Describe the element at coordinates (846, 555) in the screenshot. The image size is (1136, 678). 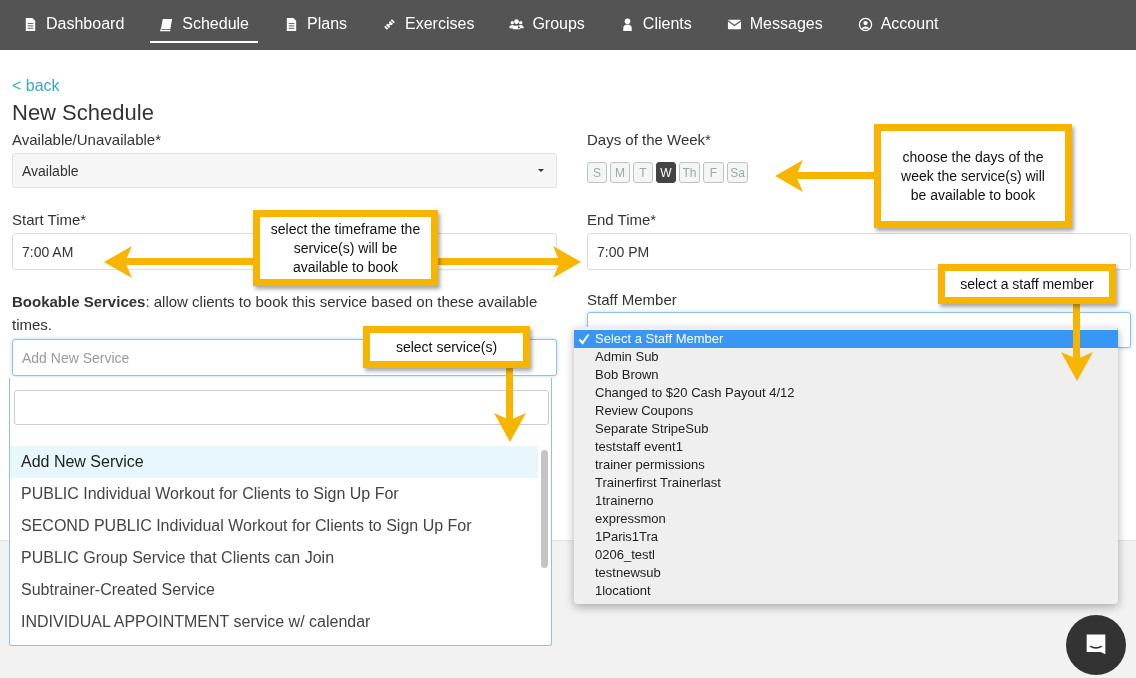
I see `staff-option: 0206_testl` at that location.